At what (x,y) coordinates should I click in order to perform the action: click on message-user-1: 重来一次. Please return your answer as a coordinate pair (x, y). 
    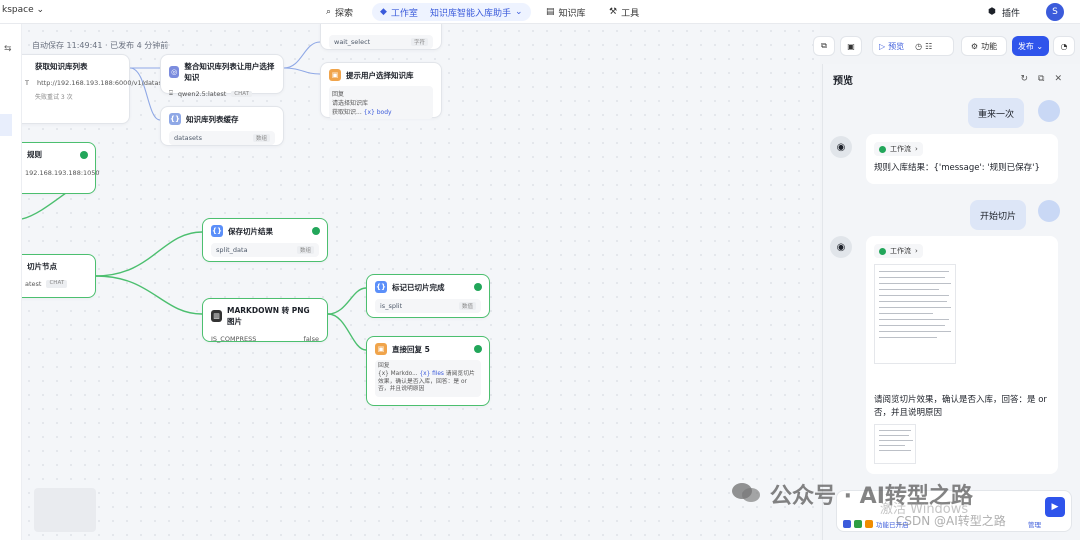
    Looking at the image, I should click on (996, 113).